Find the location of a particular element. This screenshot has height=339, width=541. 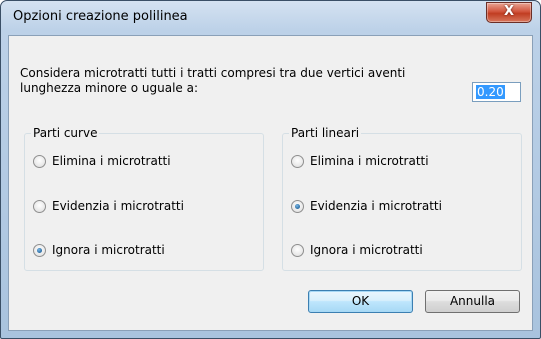

group-linear-title: Parti lineari is located at coordinates (325, 133).